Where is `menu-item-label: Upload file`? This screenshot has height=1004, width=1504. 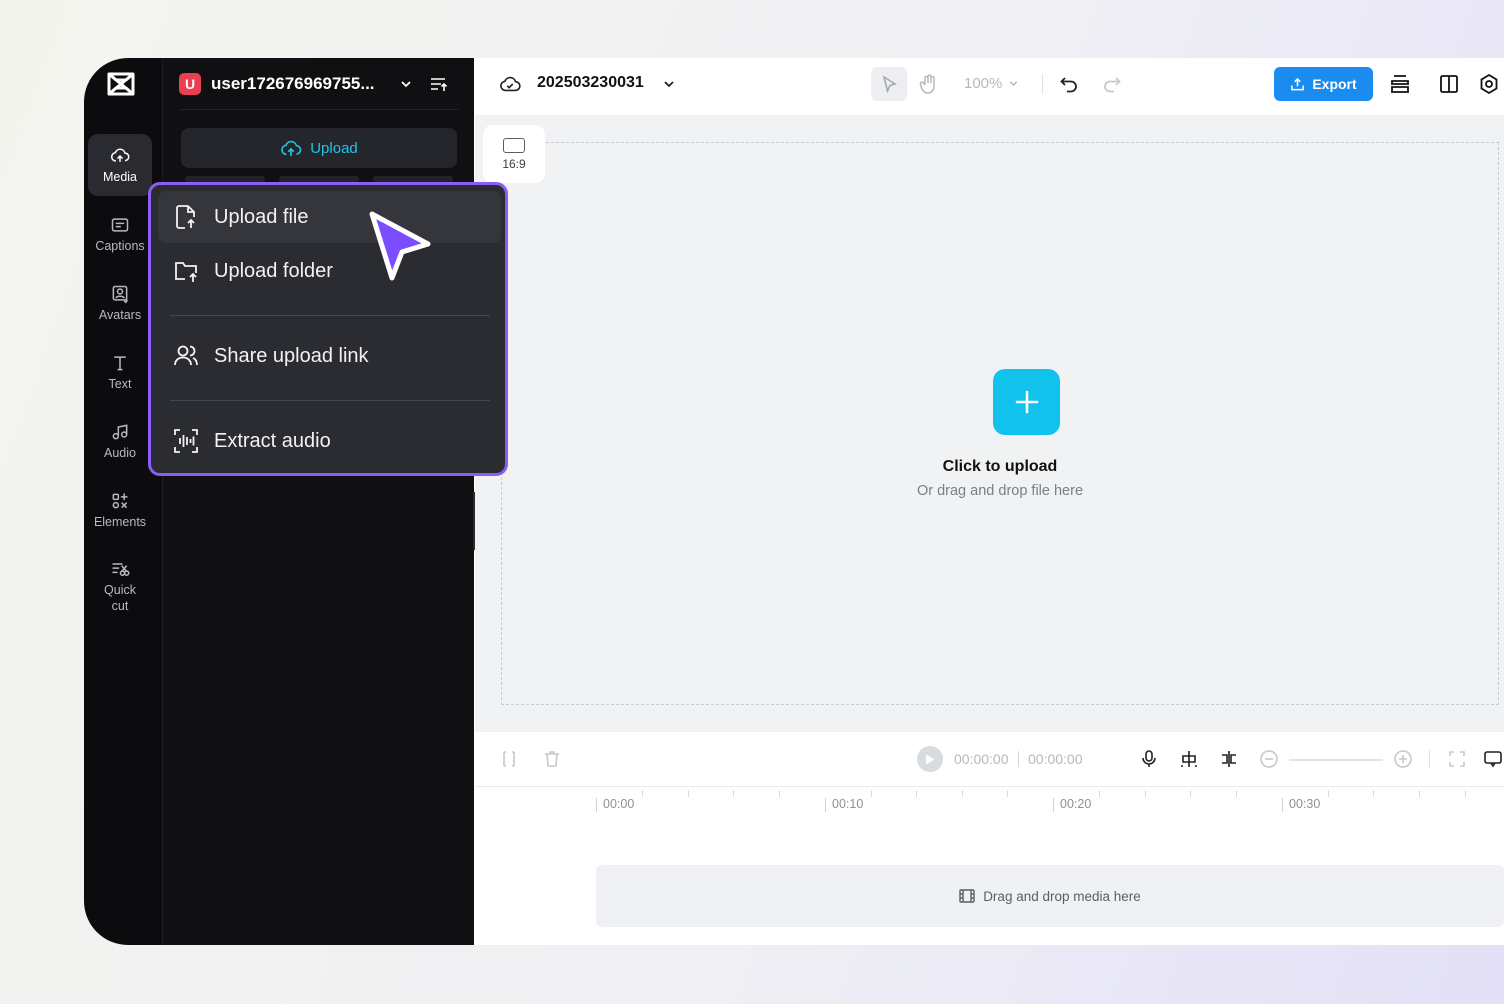
menu-item-label: Upload file is located at coordinates (261, 216).